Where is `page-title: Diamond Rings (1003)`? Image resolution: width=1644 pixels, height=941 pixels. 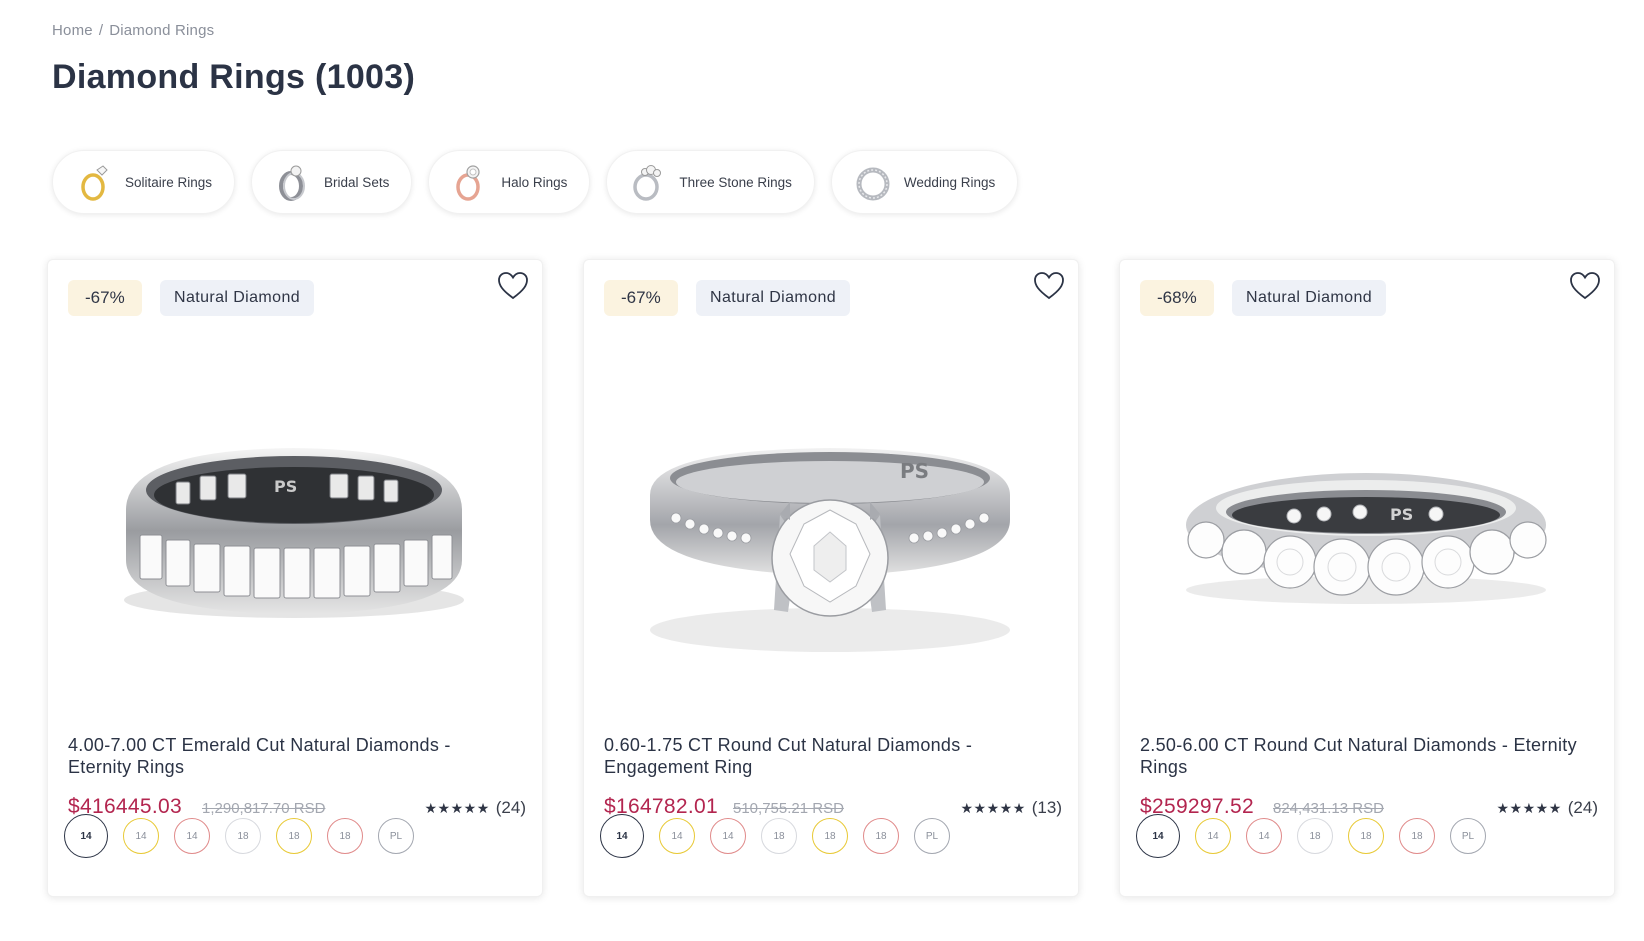
page-title: Diamond Rings (1003) is located at coordinates (234, 77).